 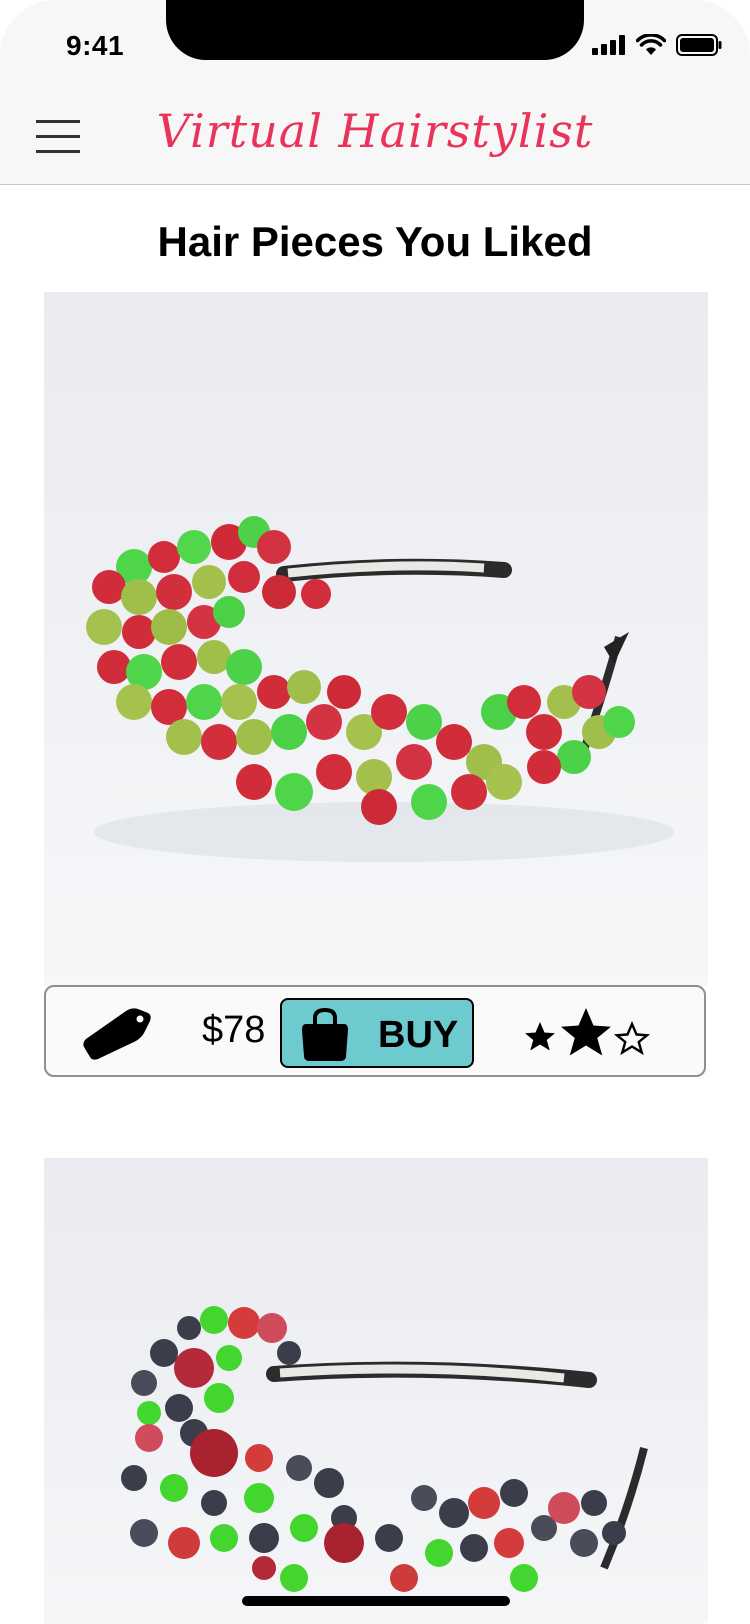 I want to click on home-indicator, so click(x=376, y=1601).